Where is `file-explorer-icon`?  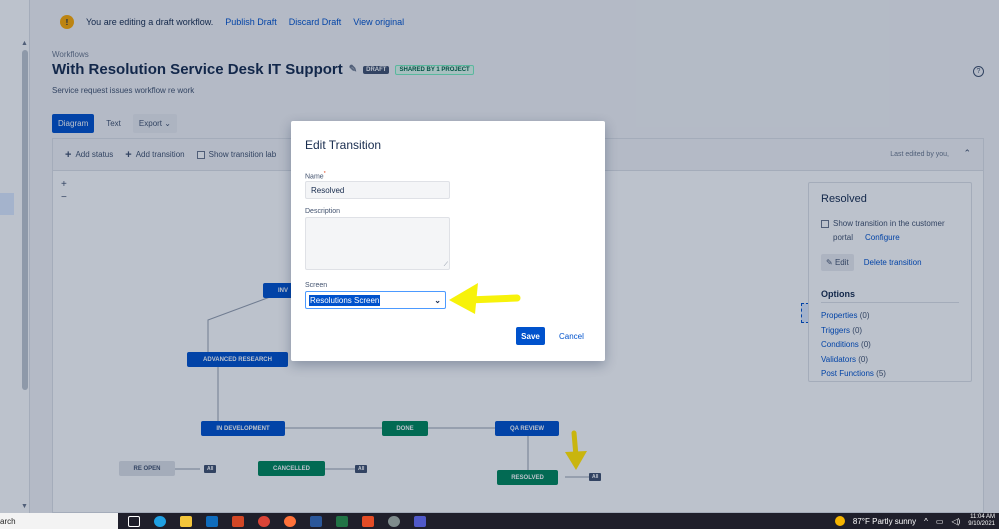 file-explorer-icon is located at coordinates (186, 521).